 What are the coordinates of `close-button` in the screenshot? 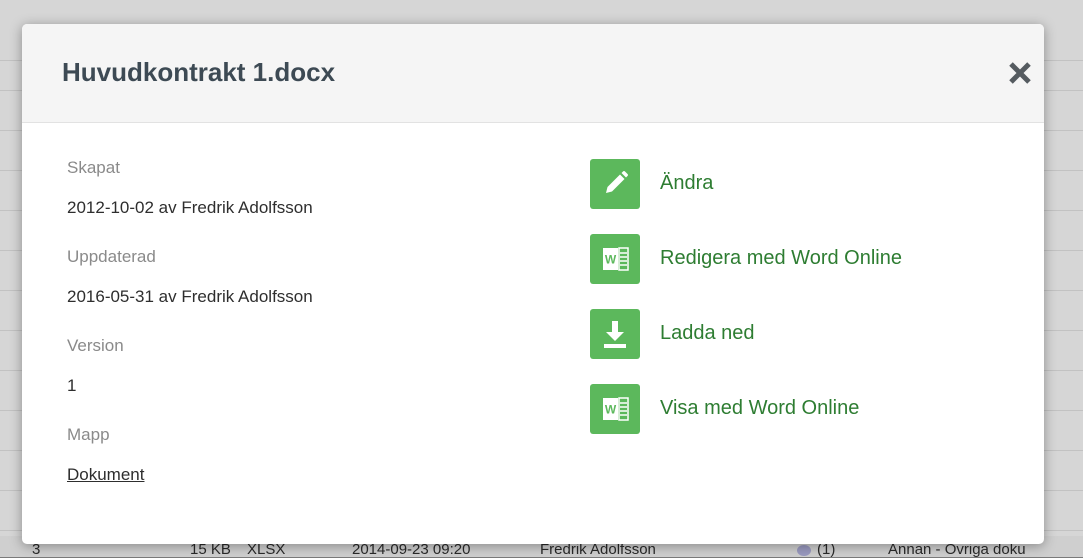 It's located at (1020, 73).